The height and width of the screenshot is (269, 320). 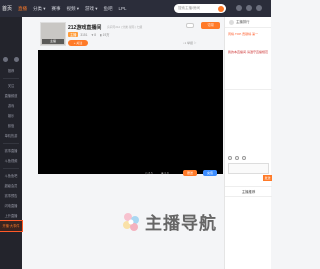 What do you see at coordinates (221, 8) in the screenshot?
I see `search-icon` at bounding box center [221, 8].